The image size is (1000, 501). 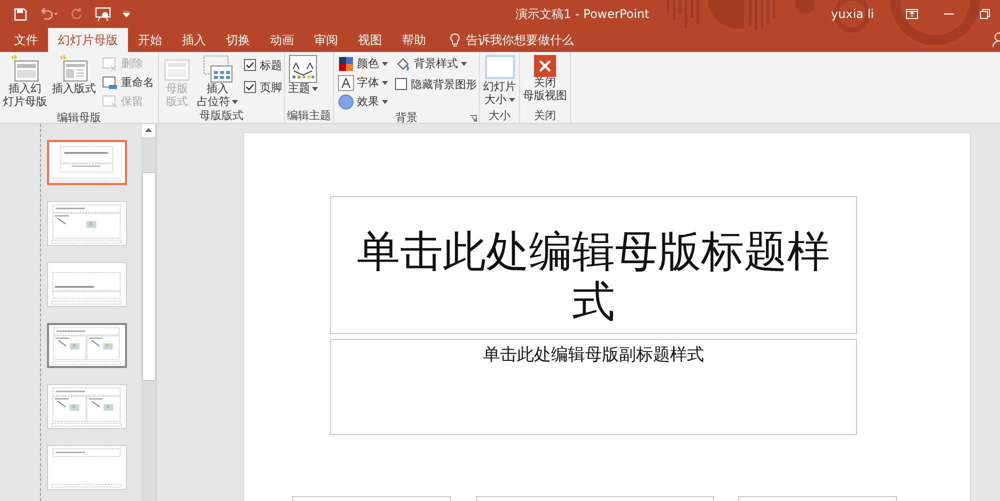 What do you see at coordinates (326, 40) in the screenshot?
I see `ribbon-tab: 审阅` at bounding box center [326, 40].